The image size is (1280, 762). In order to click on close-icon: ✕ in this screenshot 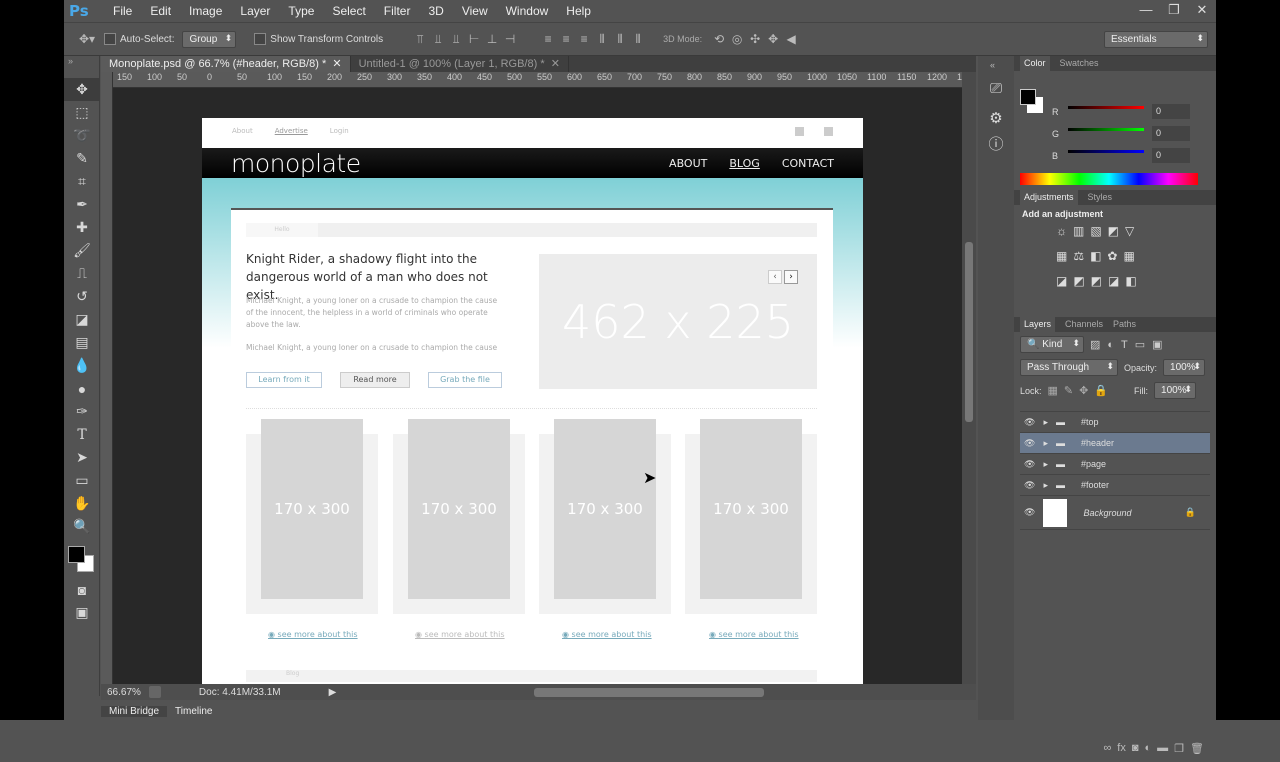, I will do `click(1202, 11)`.